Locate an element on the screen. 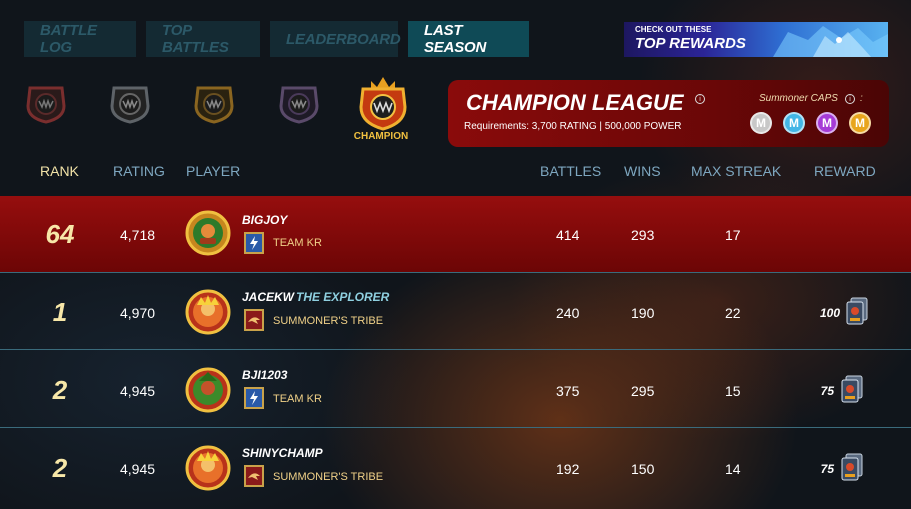 This screenshot has height=509, width=911. column-battles: BATTLES is located at coordinates (571, 171).